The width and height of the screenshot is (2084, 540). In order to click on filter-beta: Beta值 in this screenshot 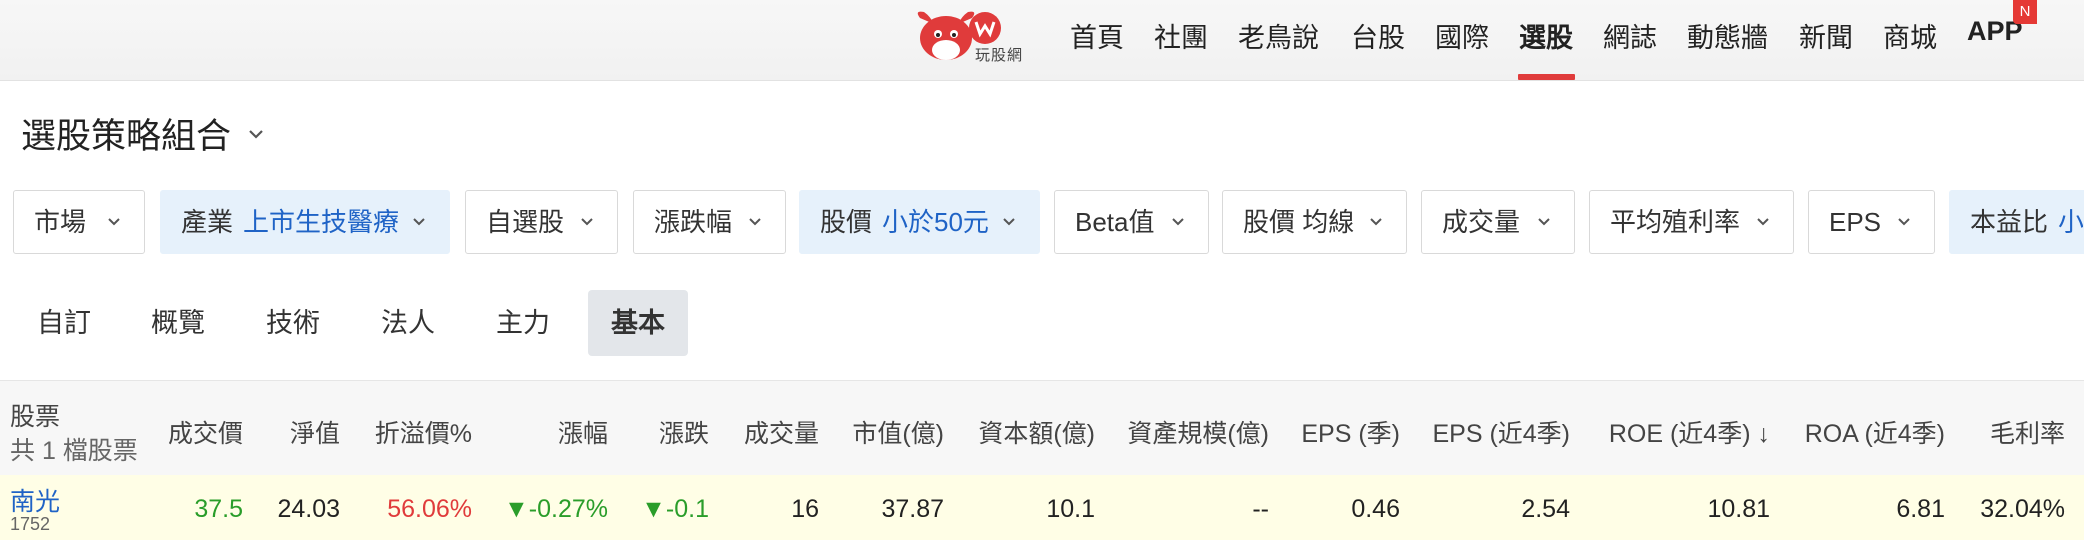, I will do `click(1131, 222)`.